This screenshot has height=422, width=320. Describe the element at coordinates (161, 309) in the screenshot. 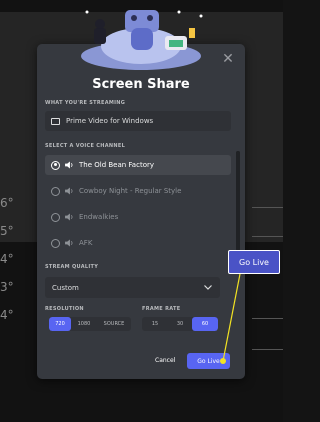

I see `frame-rate-label: FRAME RATE` at that location.